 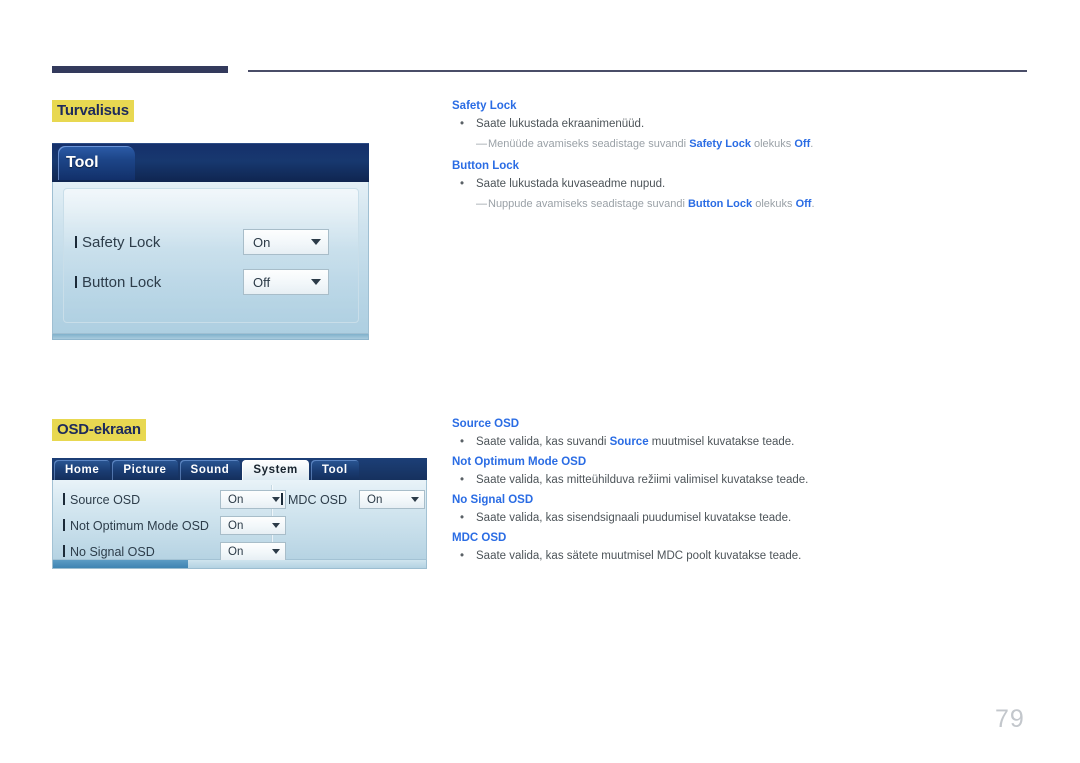 What do you see at coordinates (720, 204) in the screenshot?
I see `note-term: Button Lock` at bounding box center [720, 204].